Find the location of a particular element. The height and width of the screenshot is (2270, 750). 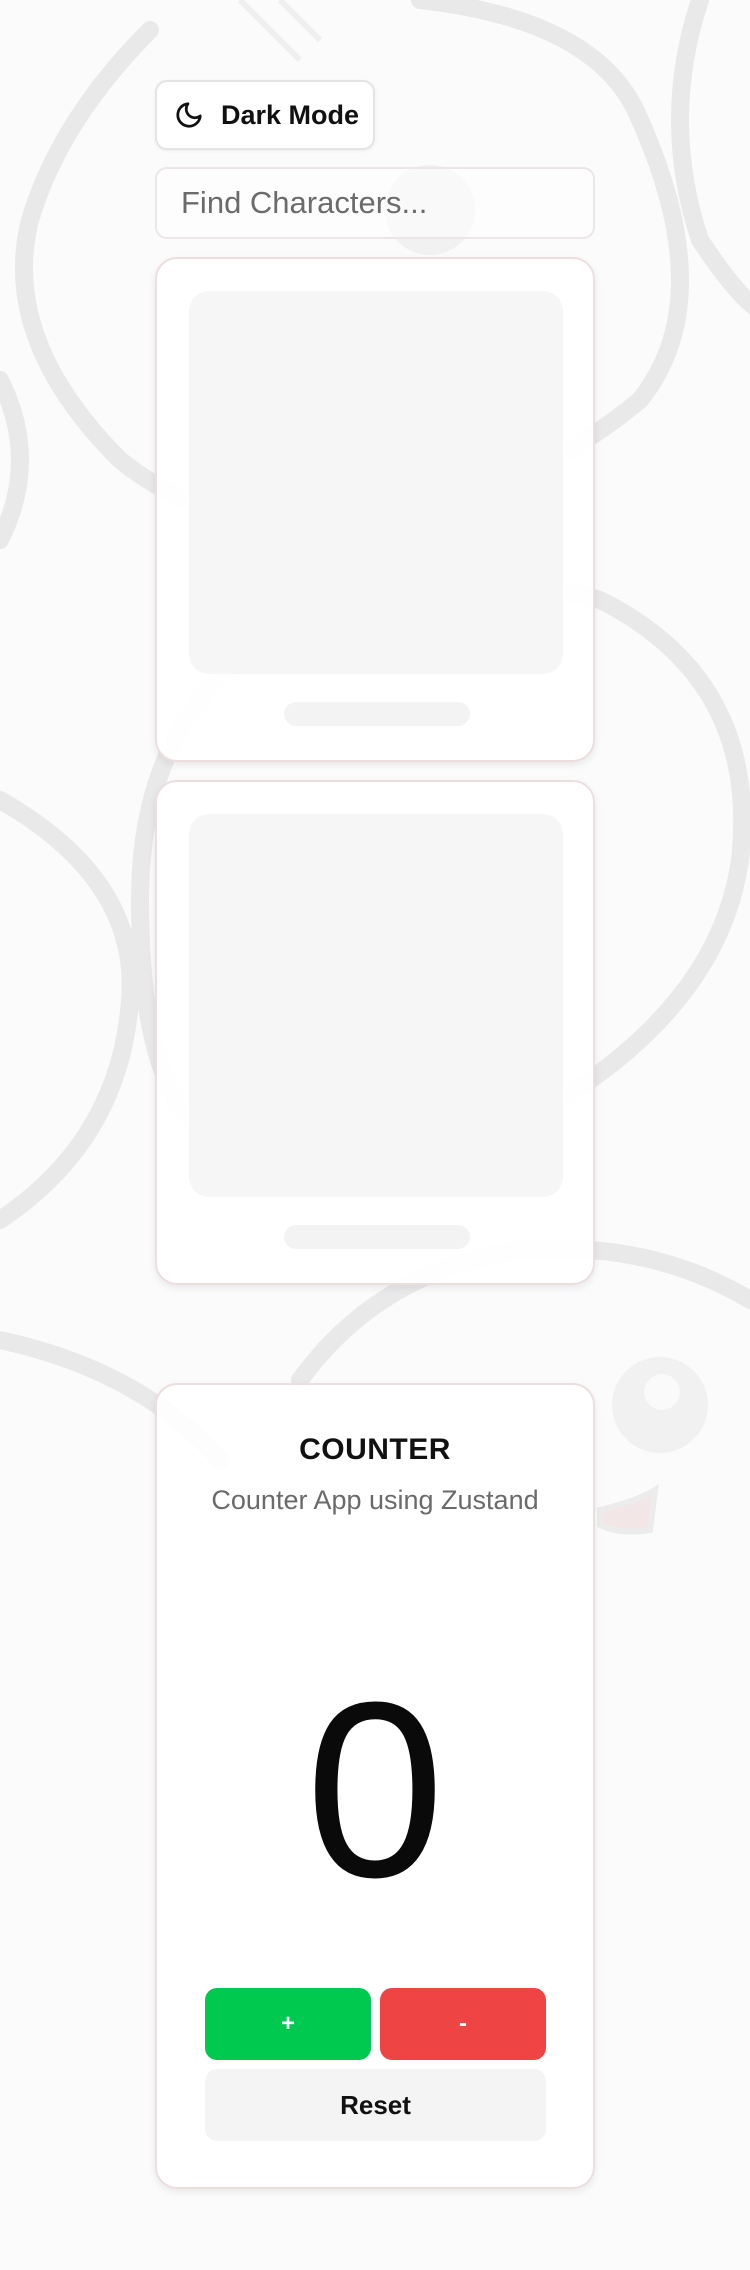

decrement-button: - is located at coordinates (463, 2024).